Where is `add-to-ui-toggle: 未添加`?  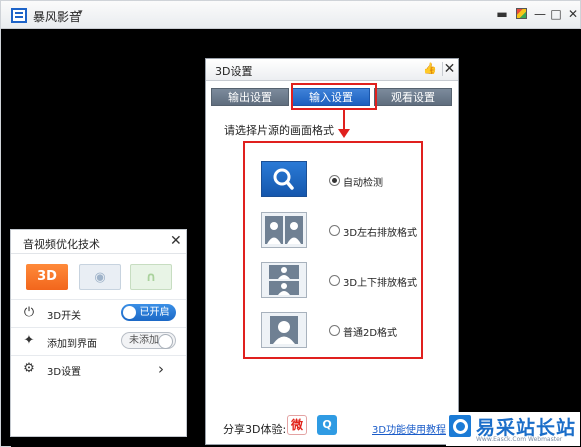 add-to-ui-toggle: 未添加 is located at coordinates (148, 340).